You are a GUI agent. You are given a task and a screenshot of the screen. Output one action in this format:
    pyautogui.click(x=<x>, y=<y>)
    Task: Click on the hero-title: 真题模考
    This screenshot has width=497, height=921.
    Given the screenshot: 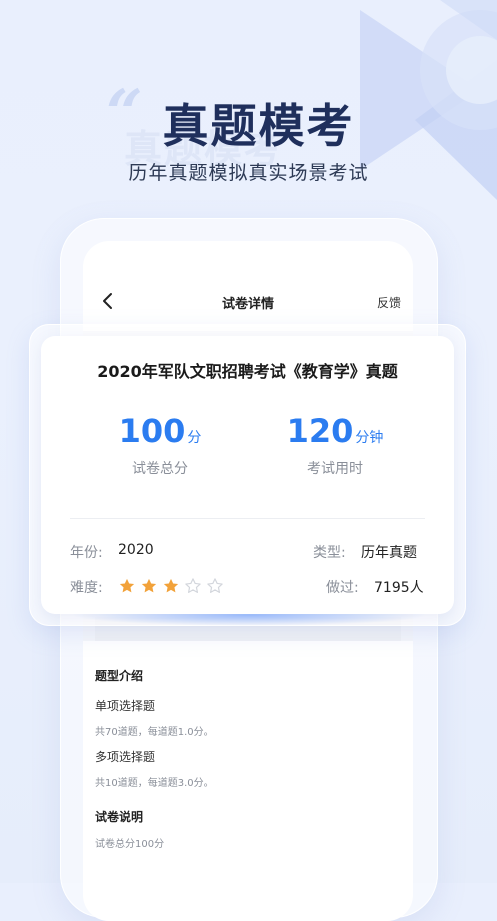 What is the action you would take?
    pyautogui.click(x=258, y=126)
    